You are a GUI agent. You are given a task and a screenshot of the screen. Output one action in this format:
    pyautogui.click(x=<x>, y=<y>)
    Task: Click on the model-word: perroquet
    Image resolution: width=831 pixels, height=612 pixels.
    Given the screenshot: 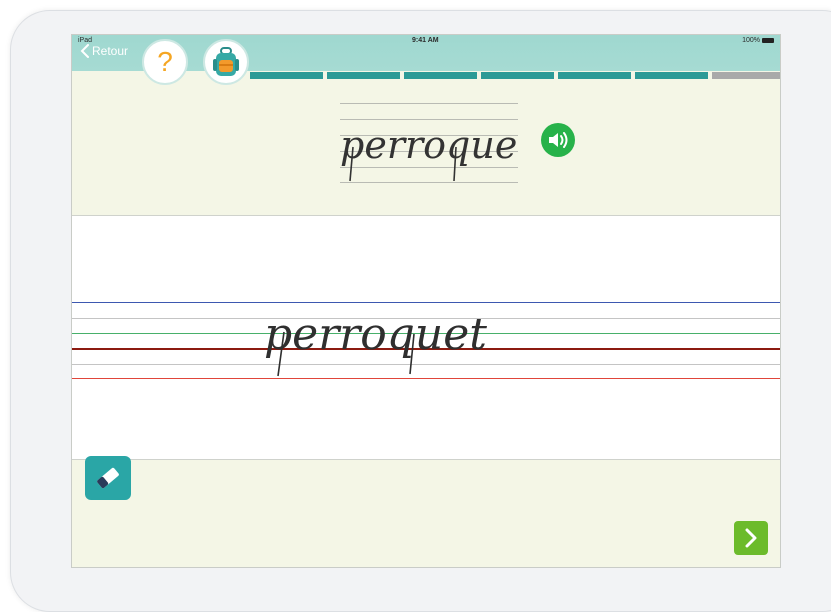 What is the action you would take?
    pyautogui.click(x=429, y=145)
    